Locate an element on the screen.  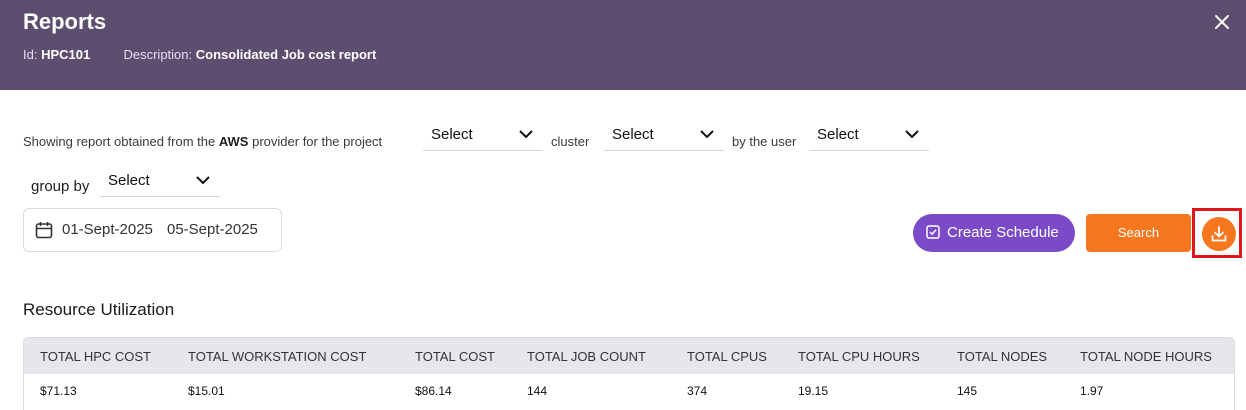
page-title: Reports is located at coordinates (65, 21).